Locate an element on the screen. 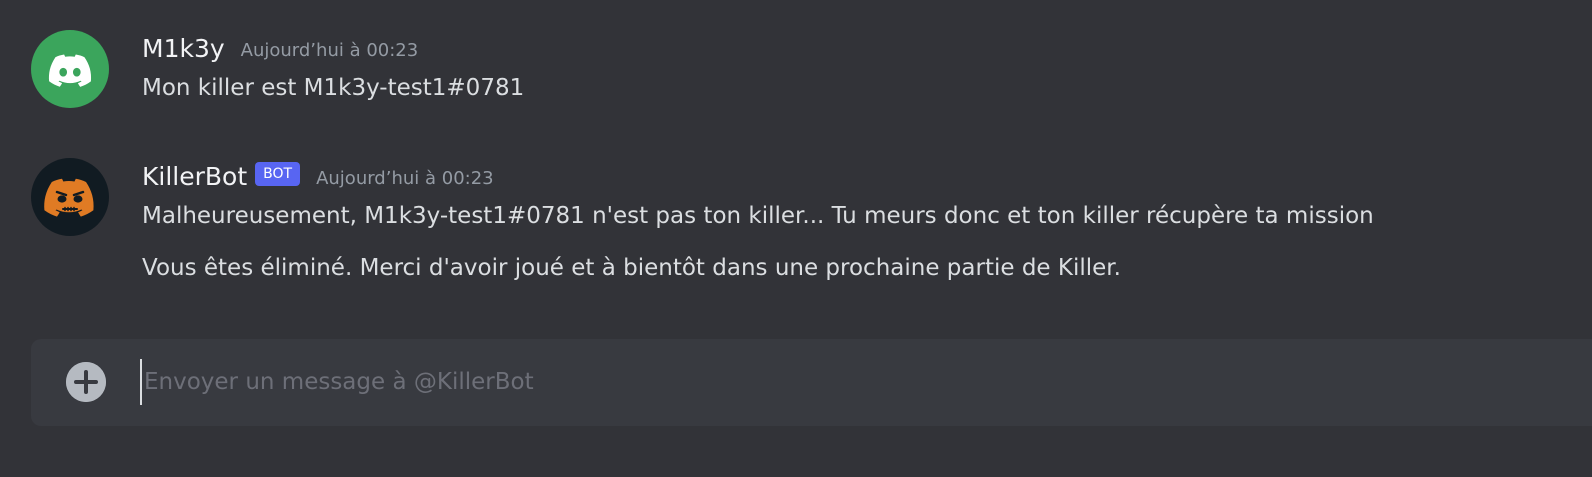 The width and height of the screenshot is (1592, 477). plus-circle-icon is located at coordinates (86, 382).